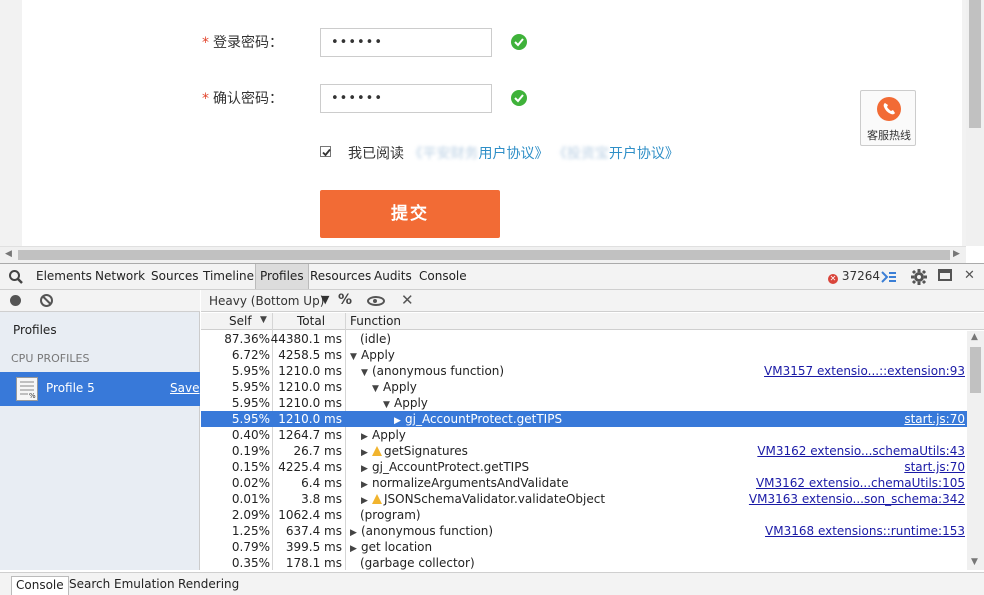 Image resolution: width=984 pixels, height=595 pixels. I want to click on confirm-password-input: ••••••, so click(406, 98).